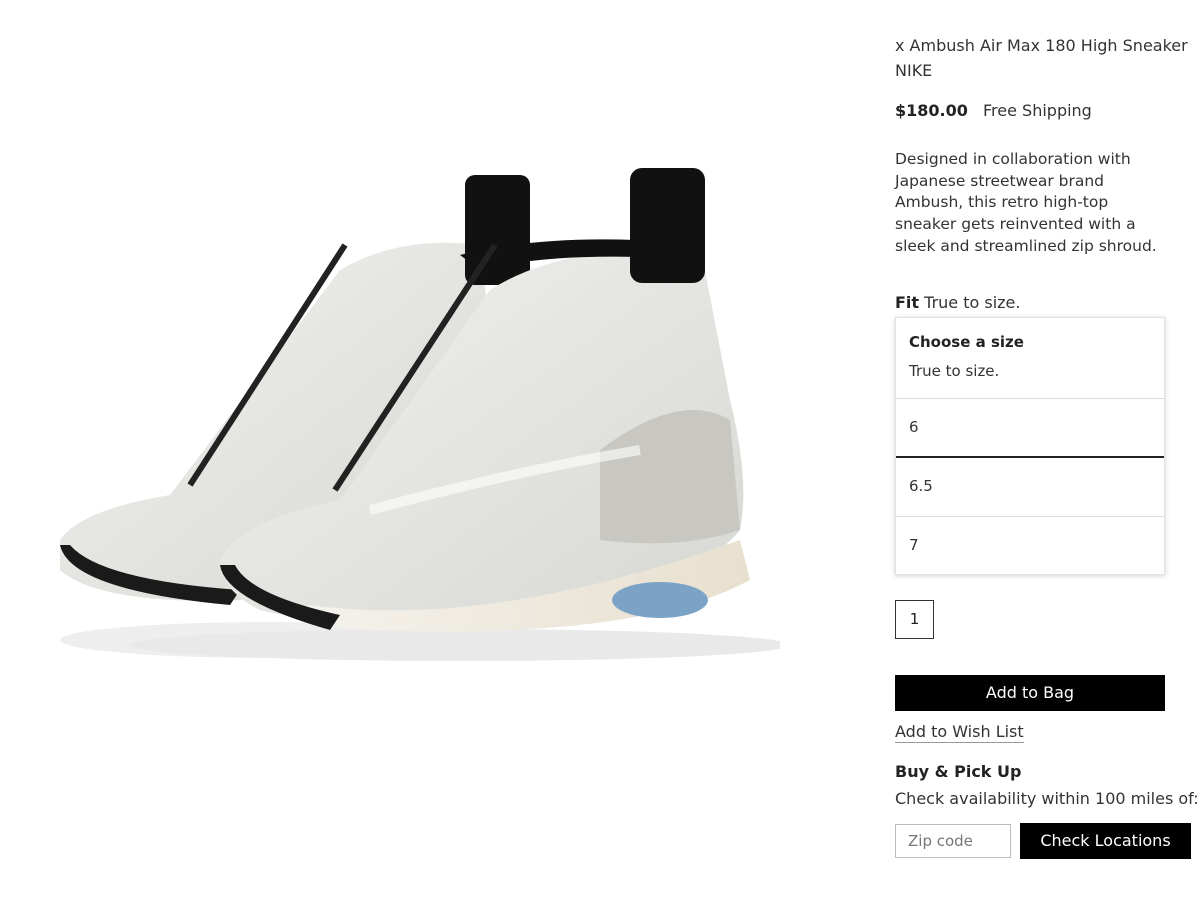 The image size is (1200, 907). What do you see at coordinates (914, 619) in the screenshot?
I see `quantity-input: 1` at bounding box center [914, 619].